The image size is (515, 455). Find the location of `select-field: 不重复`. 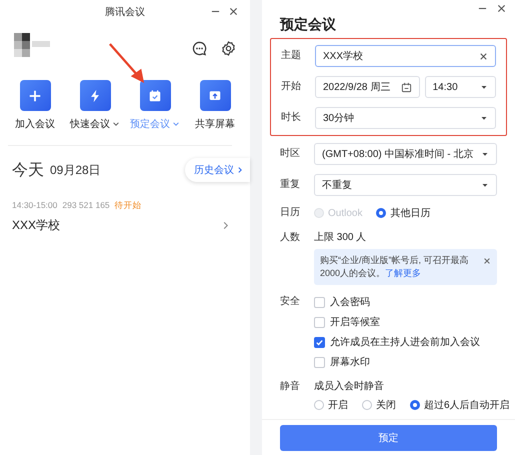

select-field: 不重复 is located at coordinates (405, 185).